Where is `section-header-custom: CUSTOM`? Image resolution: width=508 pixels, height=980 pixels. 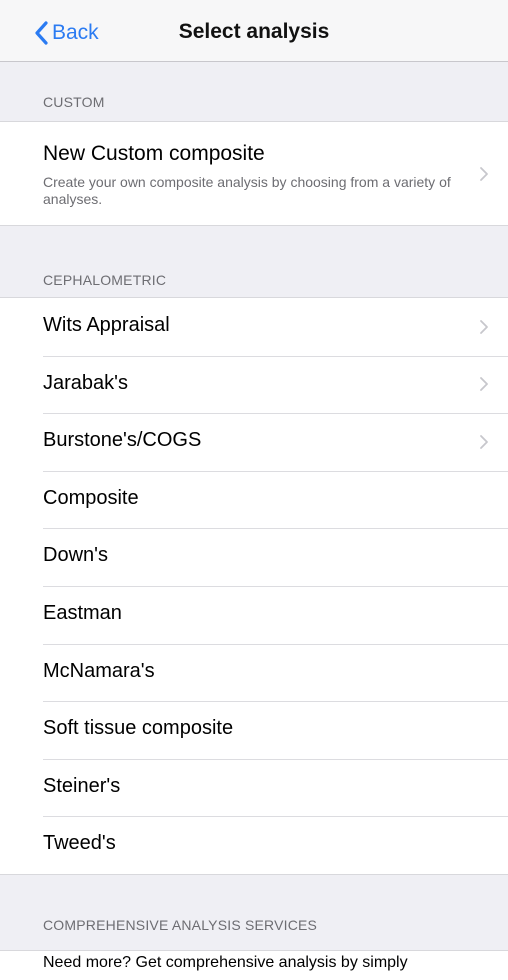 section-header-custom: CUSTOM is located at coordinates (74, 102).